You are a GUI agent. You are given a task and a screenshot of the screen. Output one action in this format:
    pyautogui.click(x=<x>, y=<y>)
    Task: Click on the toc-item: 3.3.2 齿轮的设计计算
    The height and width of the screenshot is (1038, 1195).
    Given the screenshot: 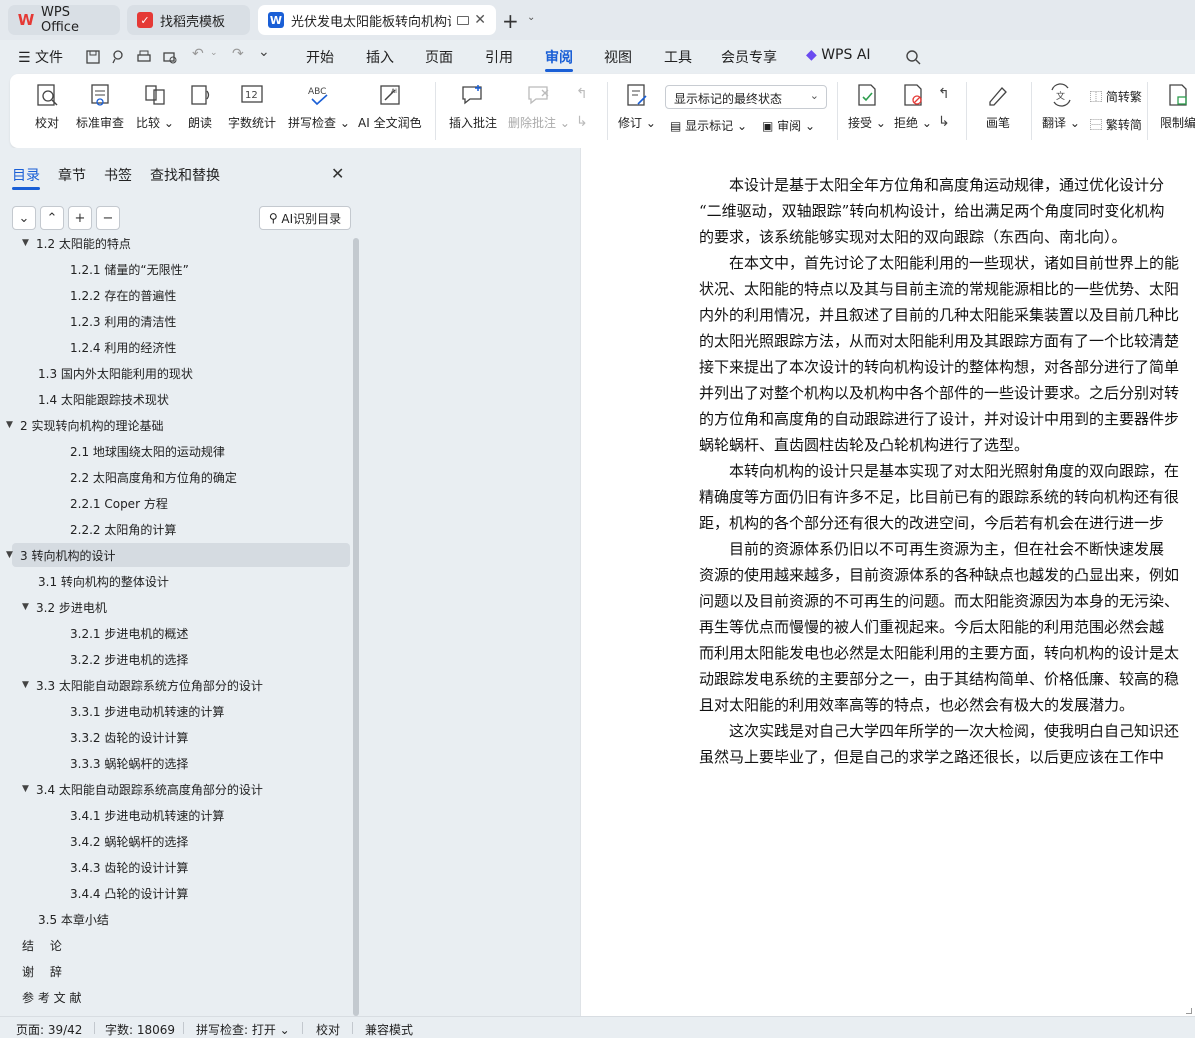 What is the action you would take?
    pyautogui.click(x=129, y=737)
    